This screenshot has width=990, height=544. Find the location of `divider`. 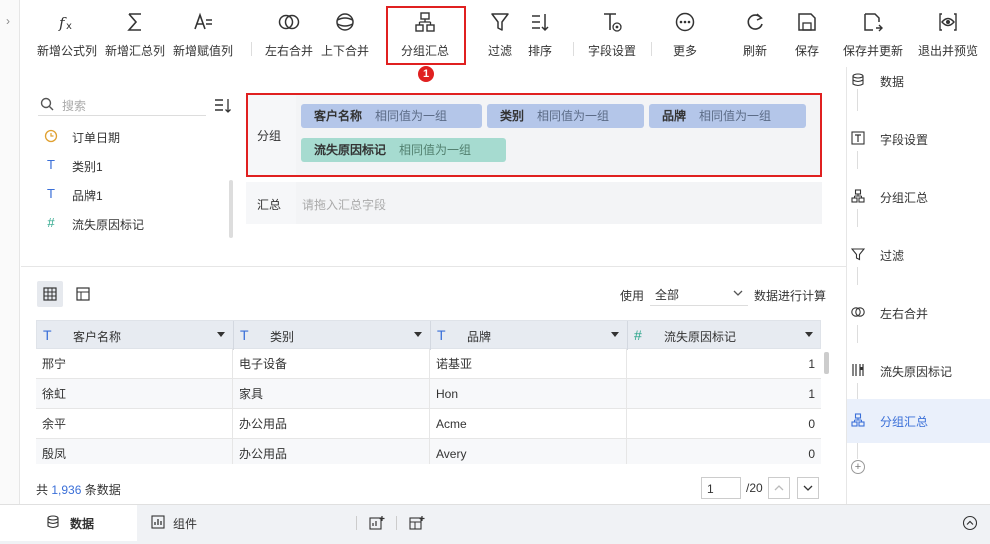

divider is located at coordinates (433, 266).